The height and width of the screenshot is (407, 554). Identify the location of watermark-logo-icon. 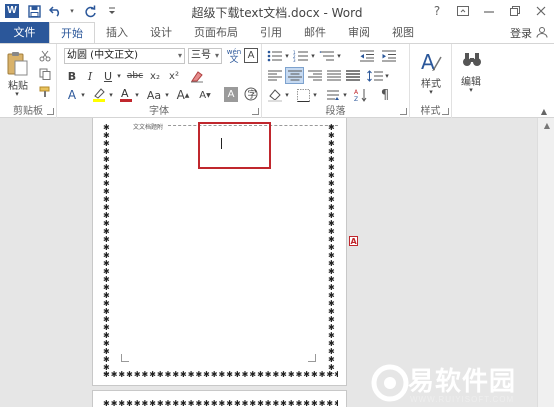
(390, 383).